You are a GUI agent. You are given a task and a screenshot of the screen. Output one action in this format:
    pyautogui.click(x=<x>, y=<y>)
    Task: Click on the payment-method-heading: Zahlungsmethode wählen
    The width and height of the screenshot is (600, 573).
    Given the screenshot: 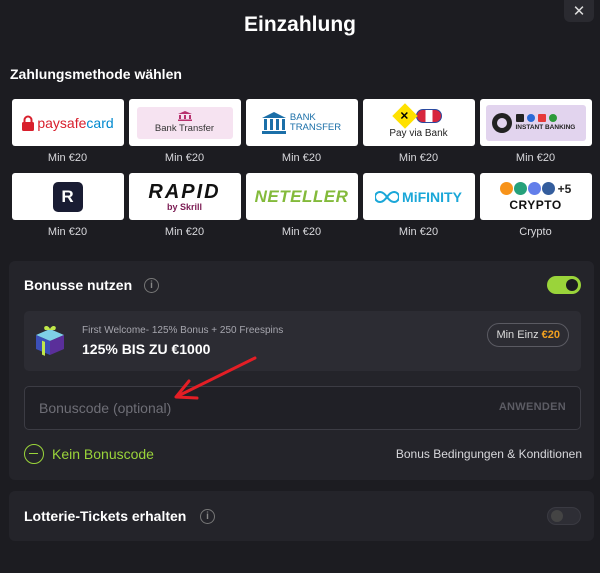 What is the action you would take?
    pyautogui.click(x=96, y=74)
    